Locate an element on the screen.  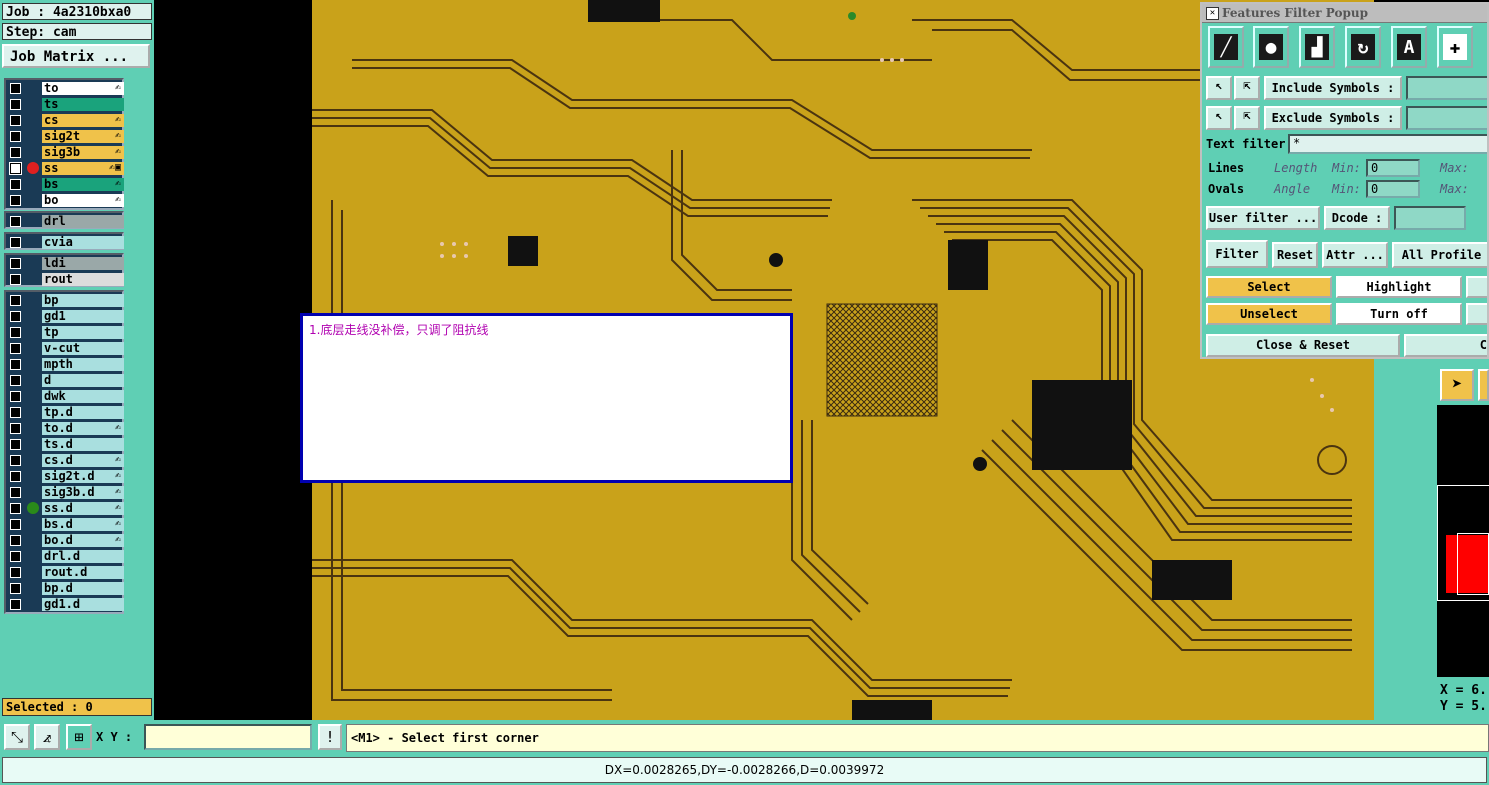
note-popup: 1.底层走线没补偿，只调了阻抗线 is located at coordinates (546, 398).